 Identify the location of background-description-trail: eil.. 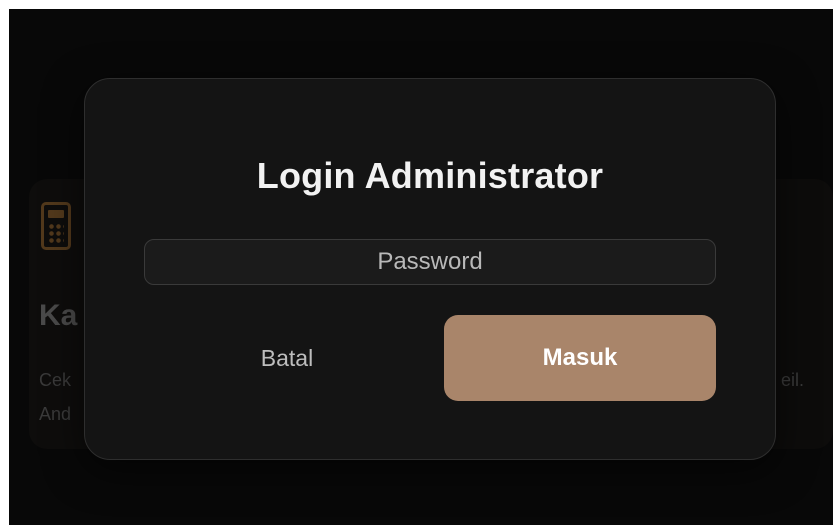
(793, 380).